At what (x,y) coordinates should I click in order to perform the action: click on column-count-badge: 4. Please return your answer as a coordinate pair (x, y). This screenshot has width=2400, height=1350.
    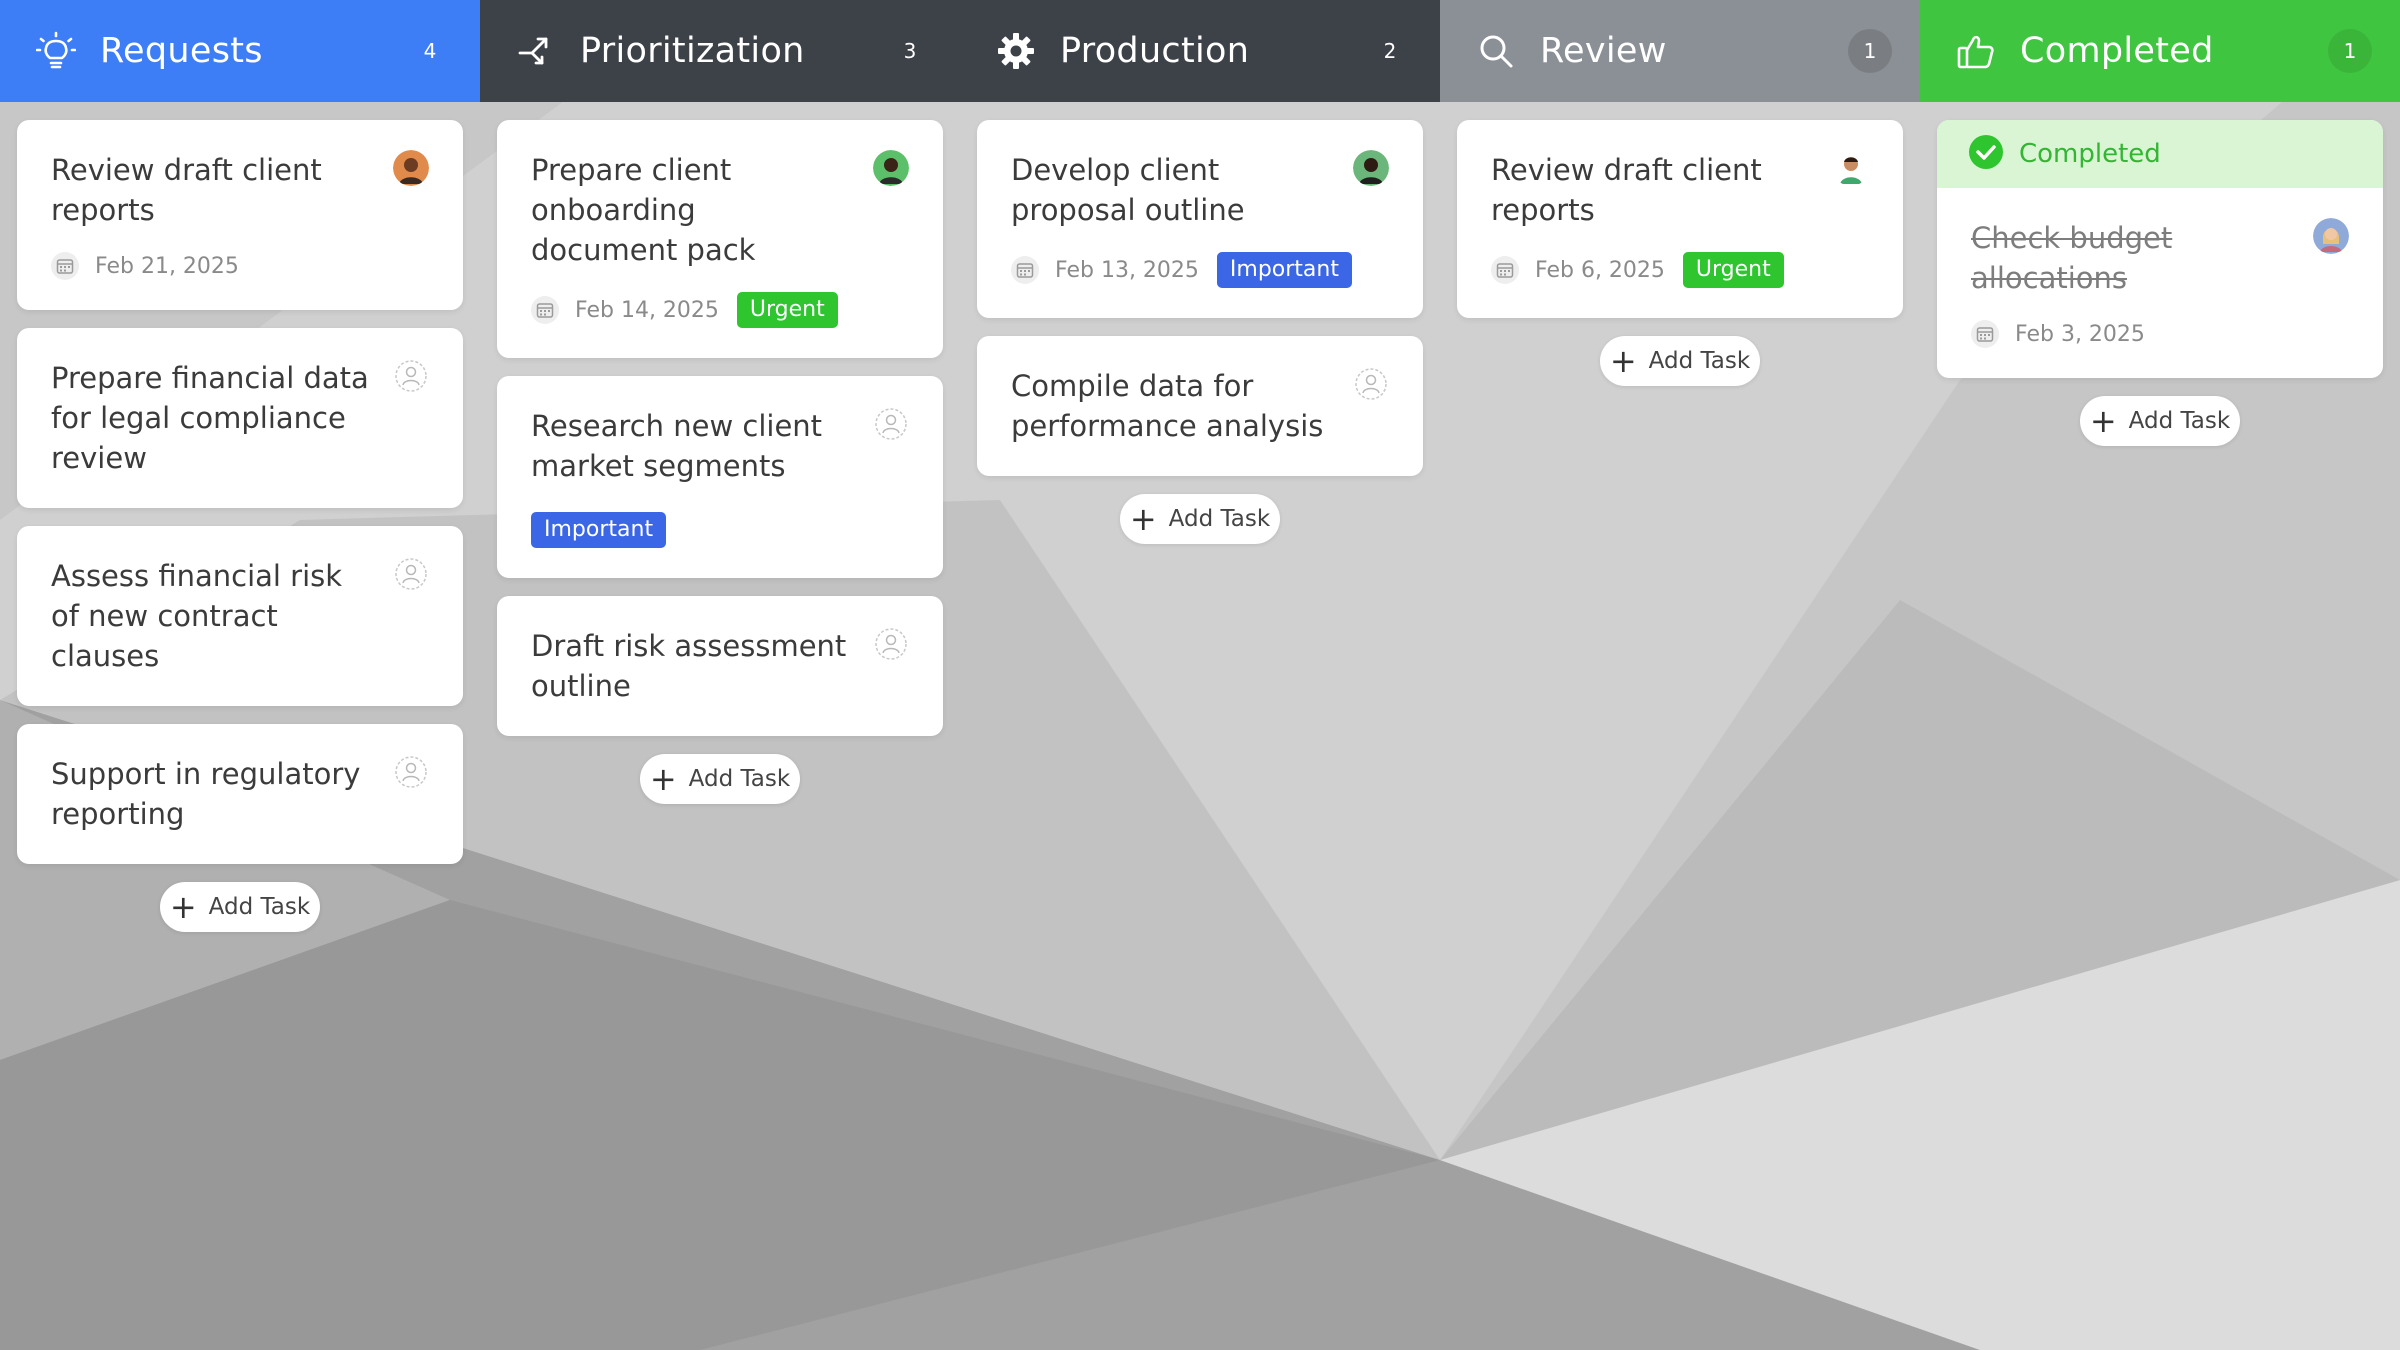
    Looking at the image, I should click on (430, 51).